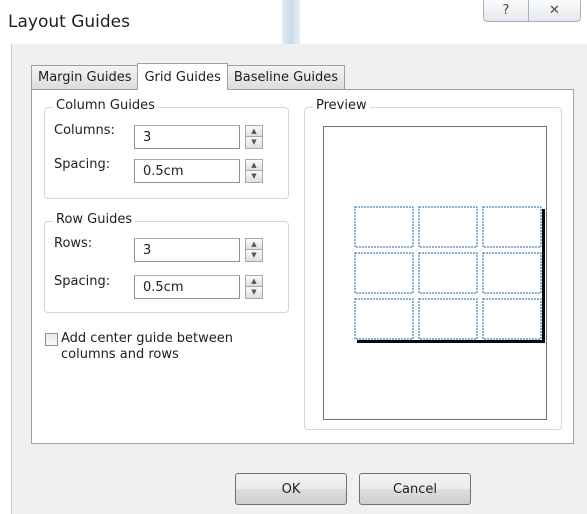 The height and width of the screenshot is (514, 587). I want to click on rows-spinner: ▲ ▼, so click(254, 250).